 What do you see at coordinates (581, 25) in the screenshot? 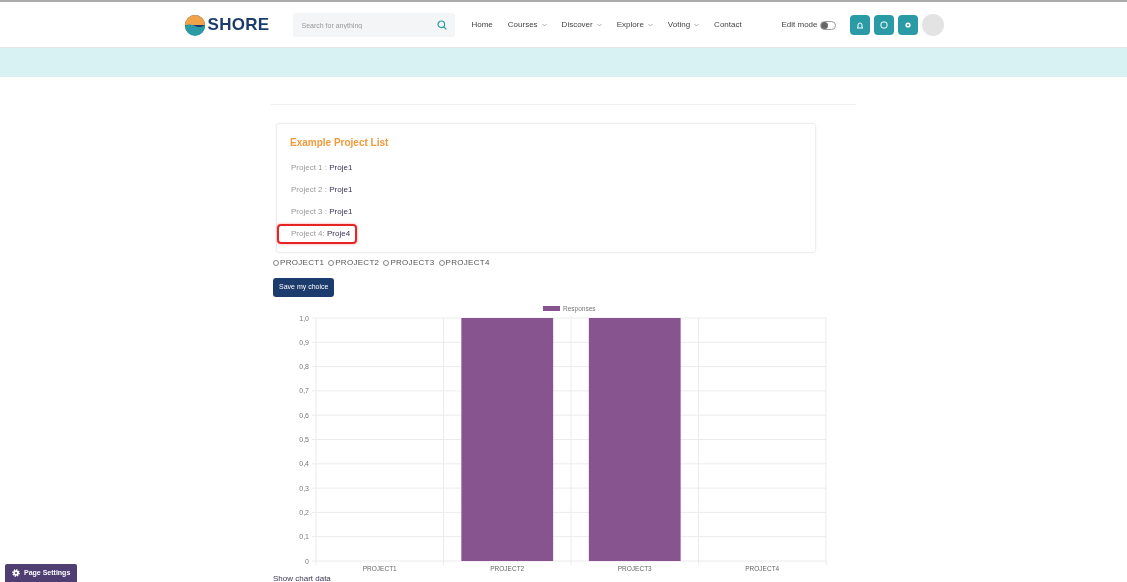
I see `nav-link: Discover` at bounding box center [581, 25].